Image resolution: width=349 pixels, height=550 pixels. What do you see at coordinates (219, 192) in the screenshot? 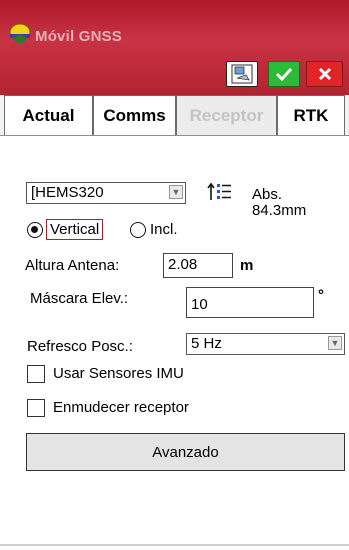
I see `antenna-list-button` at bounding box center [219, 192].